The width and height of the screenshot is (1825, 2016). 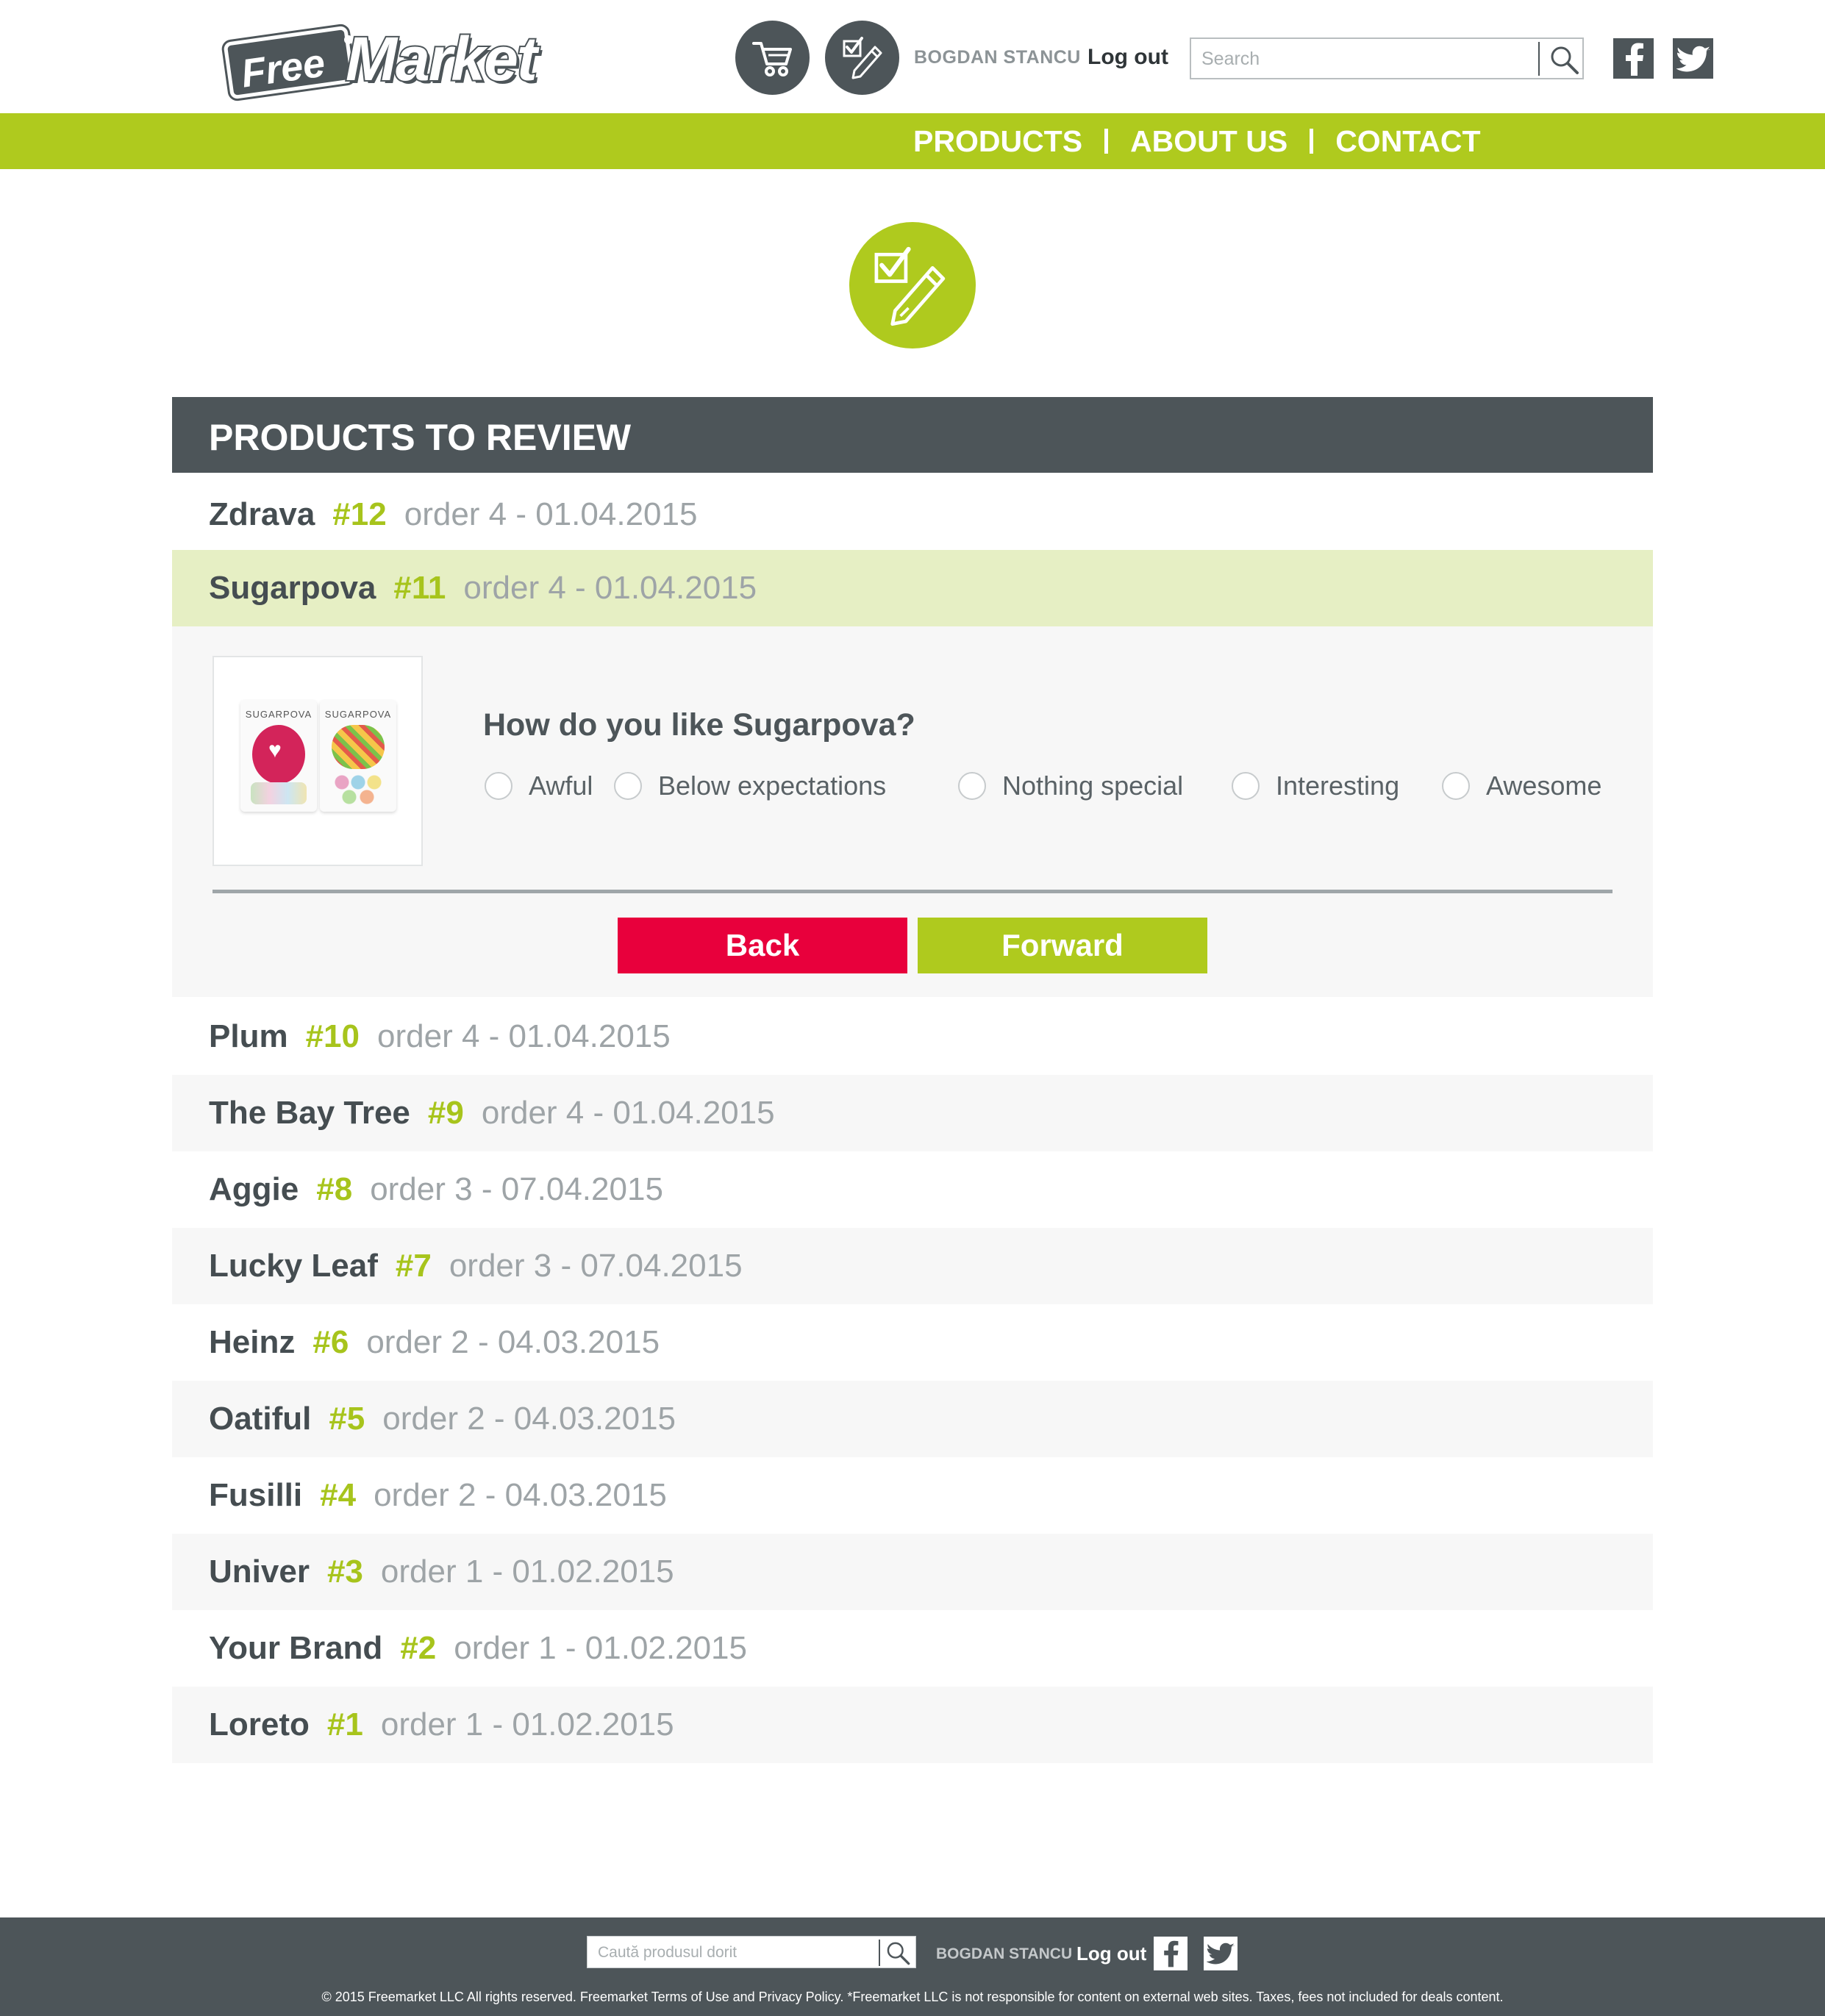 I want to click on review-row: Aggie #8 order 3 - 07.04.2015, so click(x=913, y=1189).